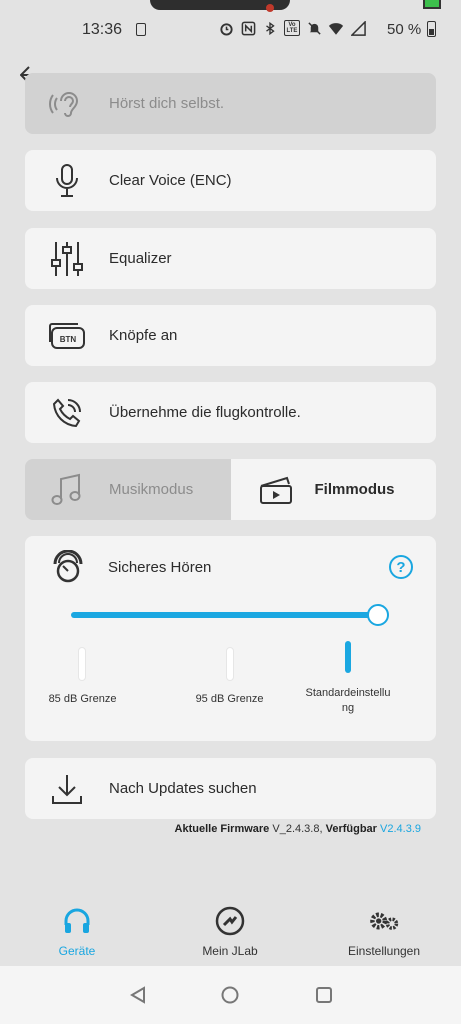  I want to click on available-firmware-version: V2.4.3.9, so click(400, 829).